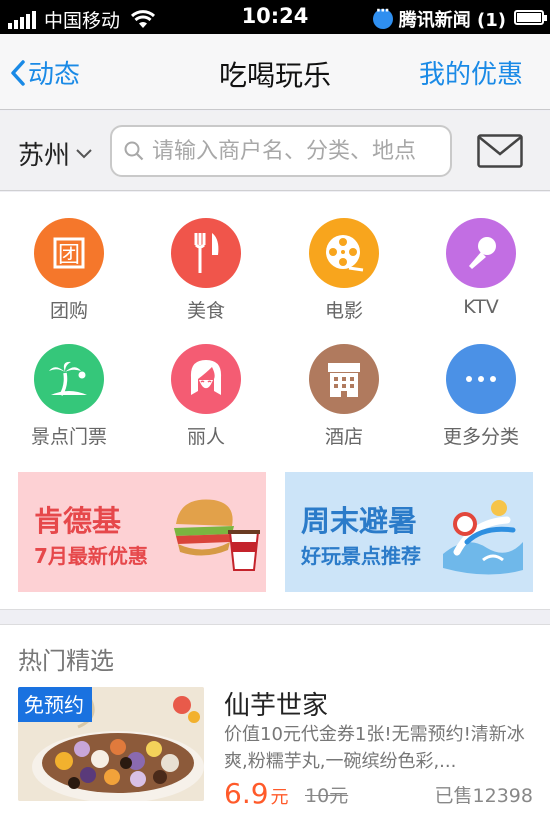 Image resolution: width=550 pixels, height=825 pixels. I want to click on back-label: 动态, so click(54, 75).